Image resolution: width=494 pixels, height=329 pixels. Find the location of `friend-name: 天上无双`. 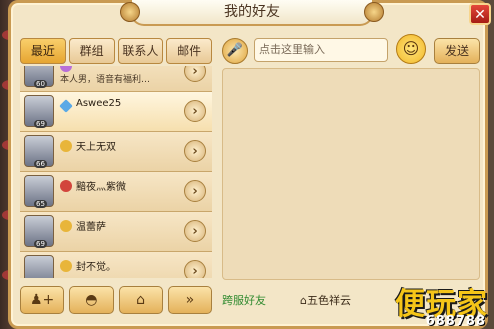

friend-name: 天上无双 is located at coordinates (96, 147).